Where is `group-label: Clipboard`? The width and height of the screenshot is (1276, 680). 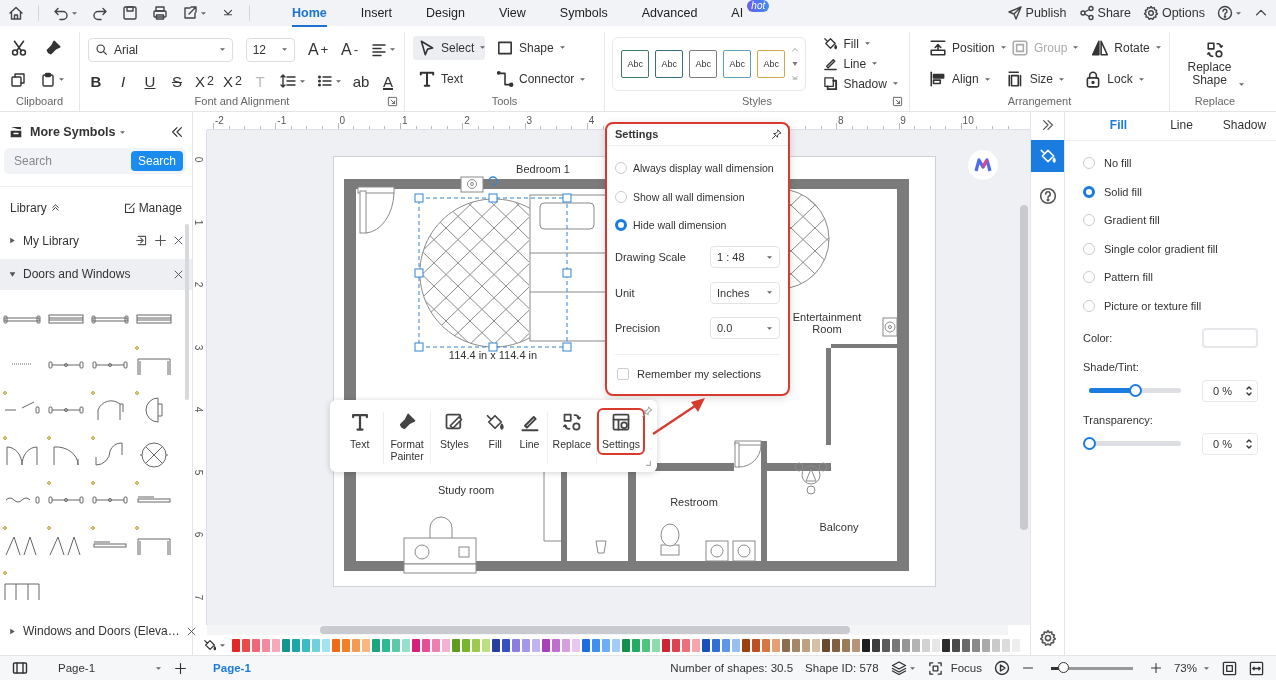 group-label: Clipboard is located at coordinates (39, 102).